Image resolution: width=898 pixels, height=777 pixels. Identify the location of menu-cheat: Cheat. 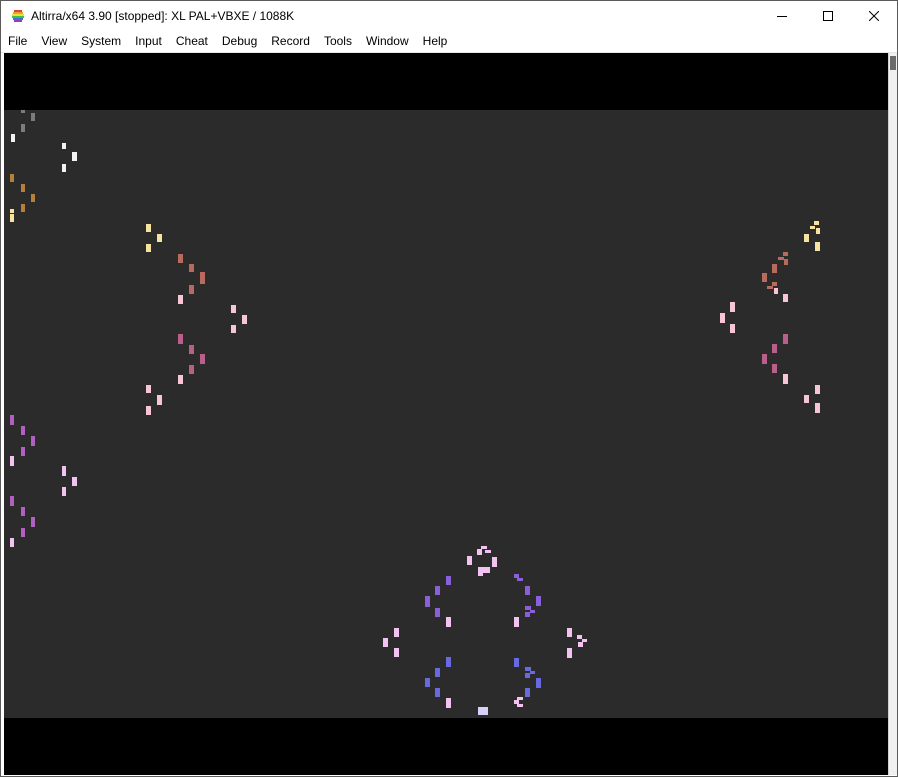
(192, 41).